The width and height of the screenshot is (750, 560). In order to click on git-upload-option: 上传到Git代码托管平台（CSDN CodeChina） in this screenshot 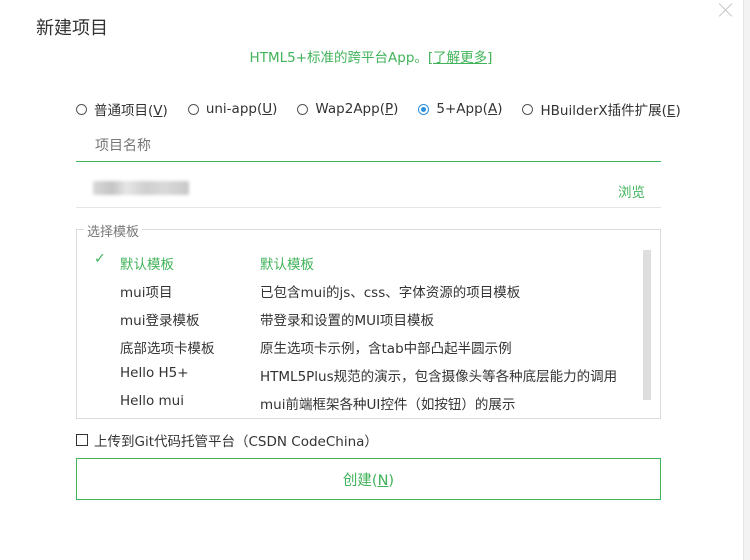, I will do `click(227, 440)`.